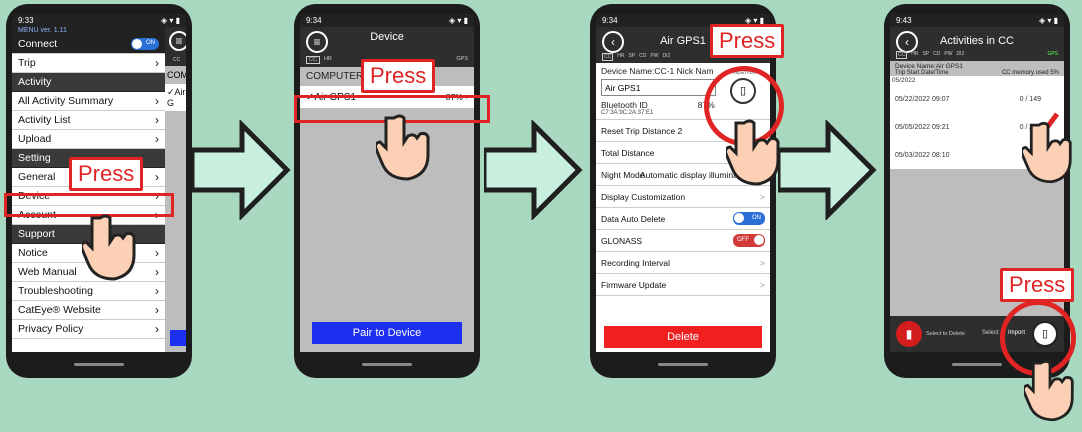 The width and height of the screenshot is (1082, 432). Describe the element at coordinates (945, 334) in the screenshot. I see `select-to-delete-label: Select to Delete` at that location.